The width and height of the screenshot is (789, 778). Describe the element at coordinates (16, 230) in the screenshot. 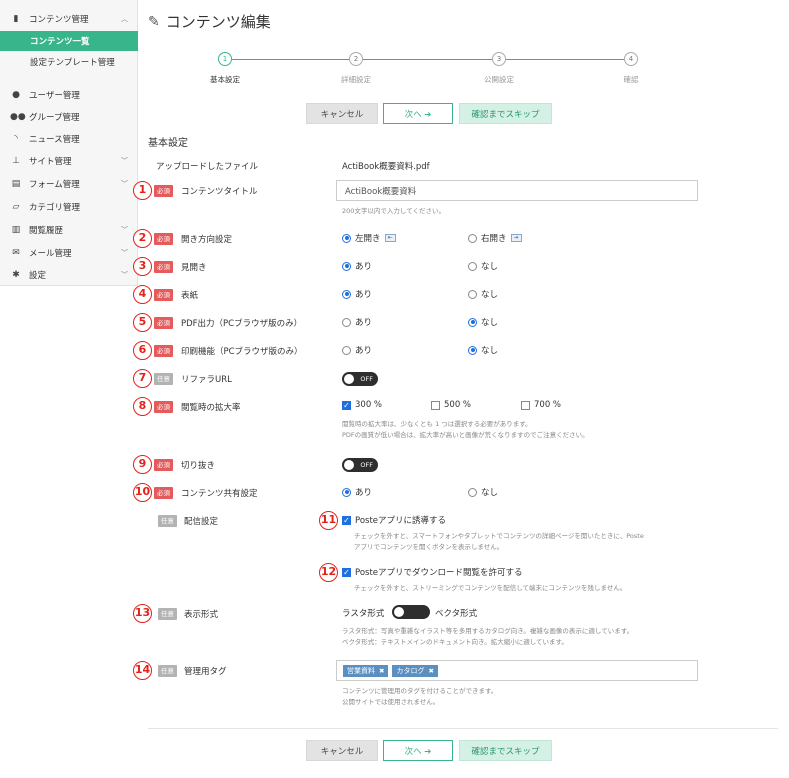

I see `bar-chart-icon: ▥` at that location.